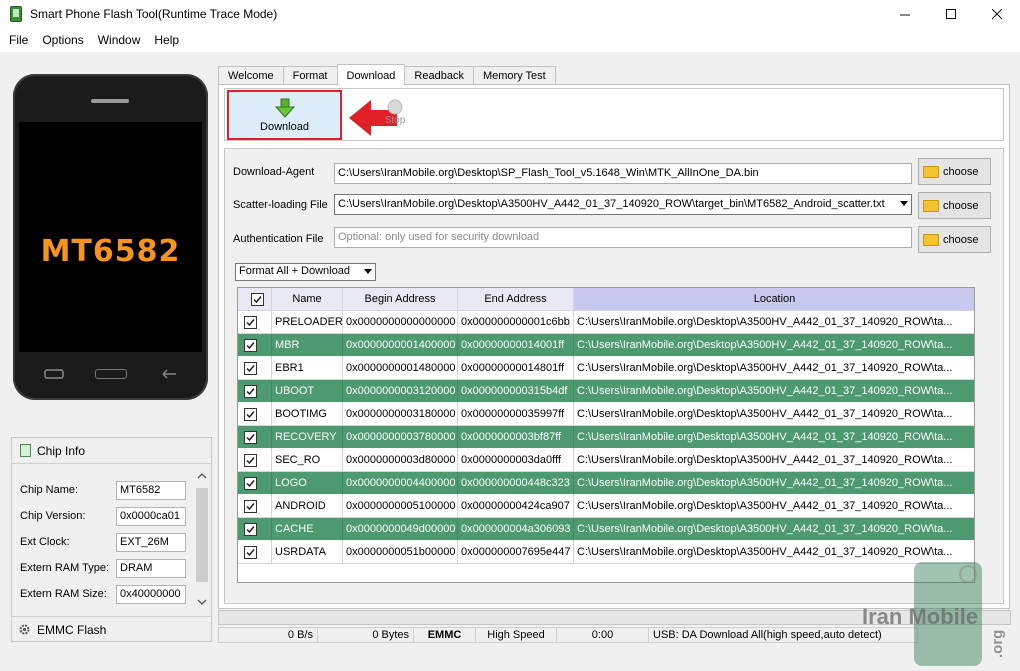 This screenshot has width=1020, height=671. I want to click on chip-value: EXT_26M, so click(151, 542).